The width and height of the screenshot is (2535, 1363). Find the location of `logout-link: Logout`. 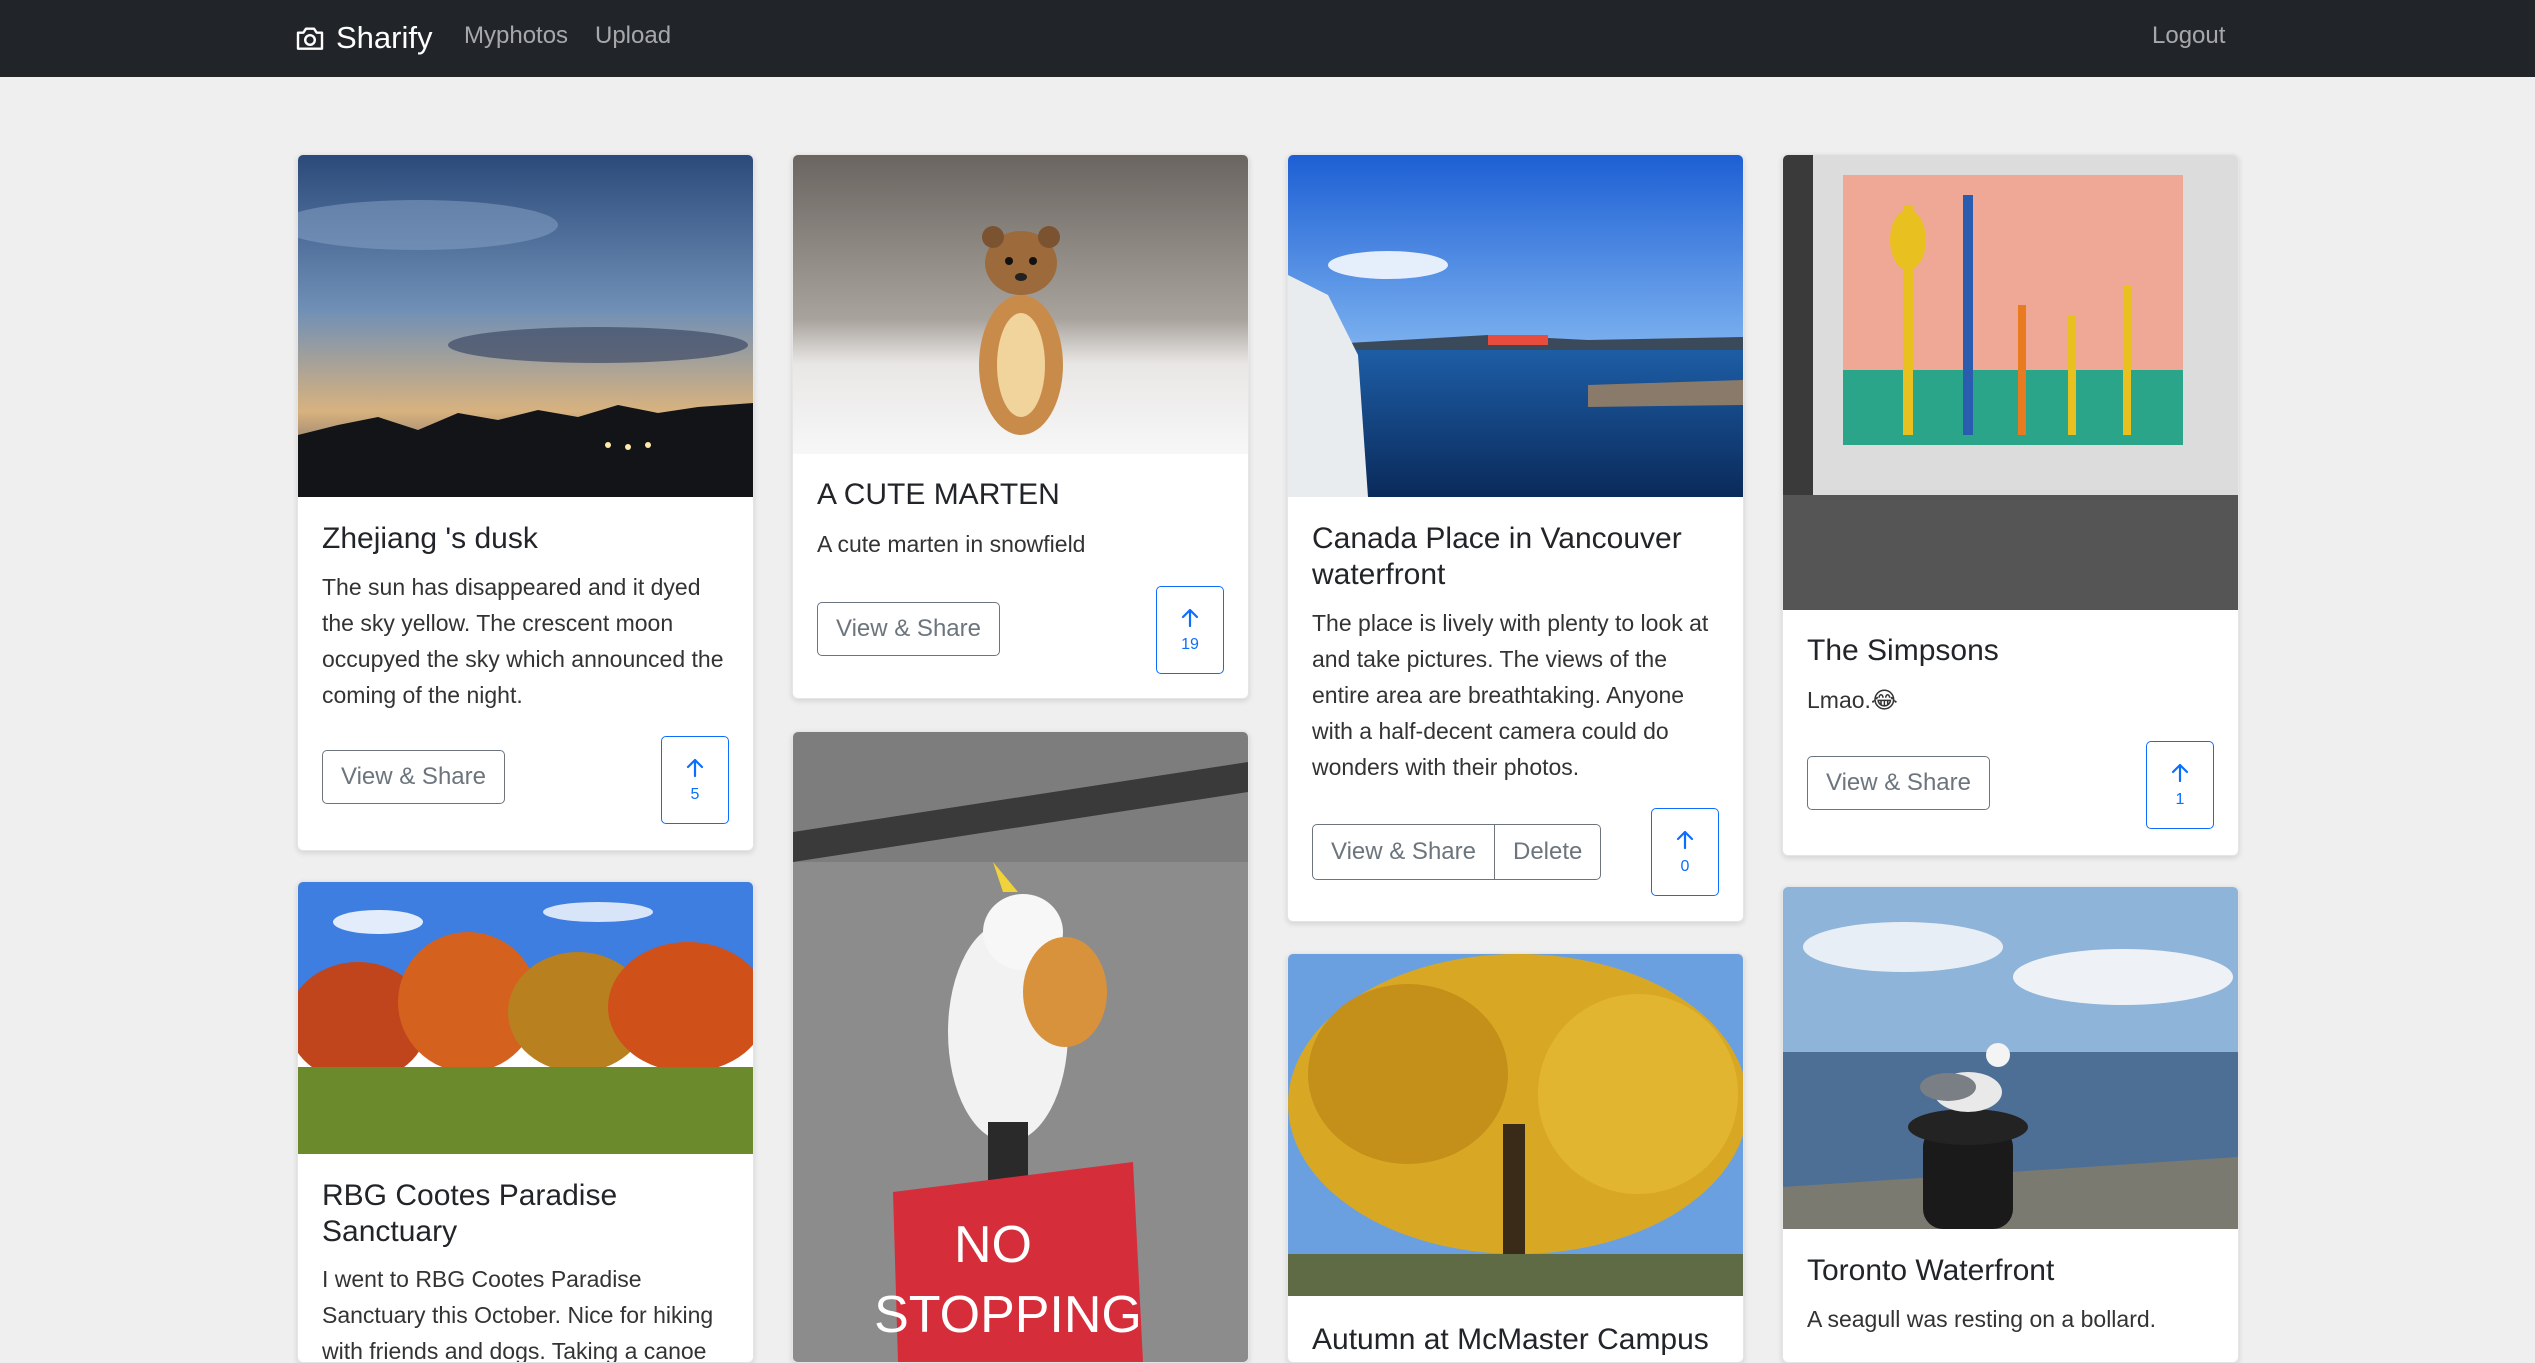

logout-link: Logout is located at coordinates (2188, 36).